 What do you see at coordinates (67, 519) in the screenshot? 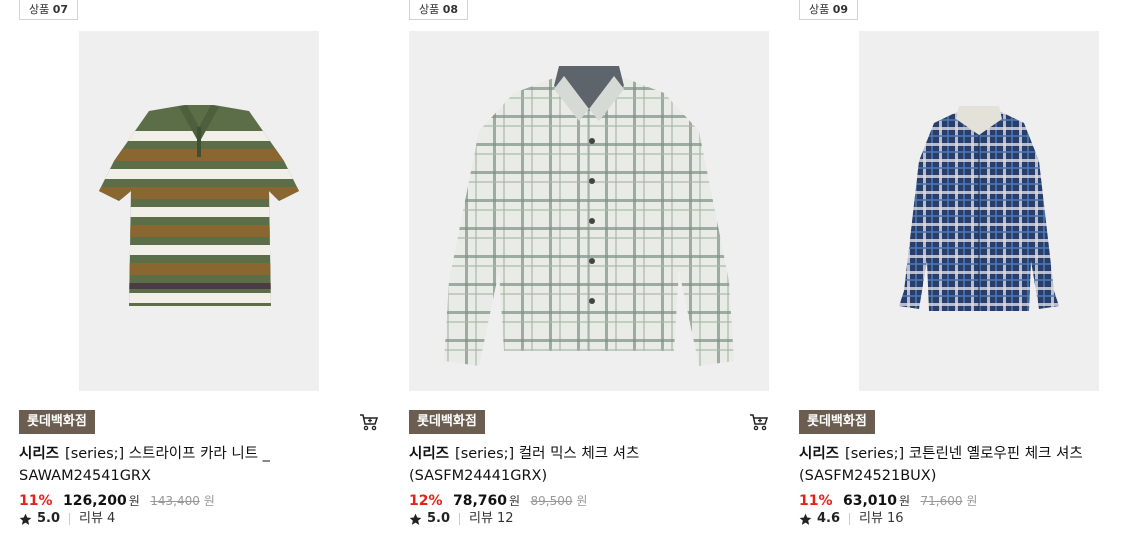
I see `rating-row: 5.0 리뷰 4` at bounding box center [67, 519].